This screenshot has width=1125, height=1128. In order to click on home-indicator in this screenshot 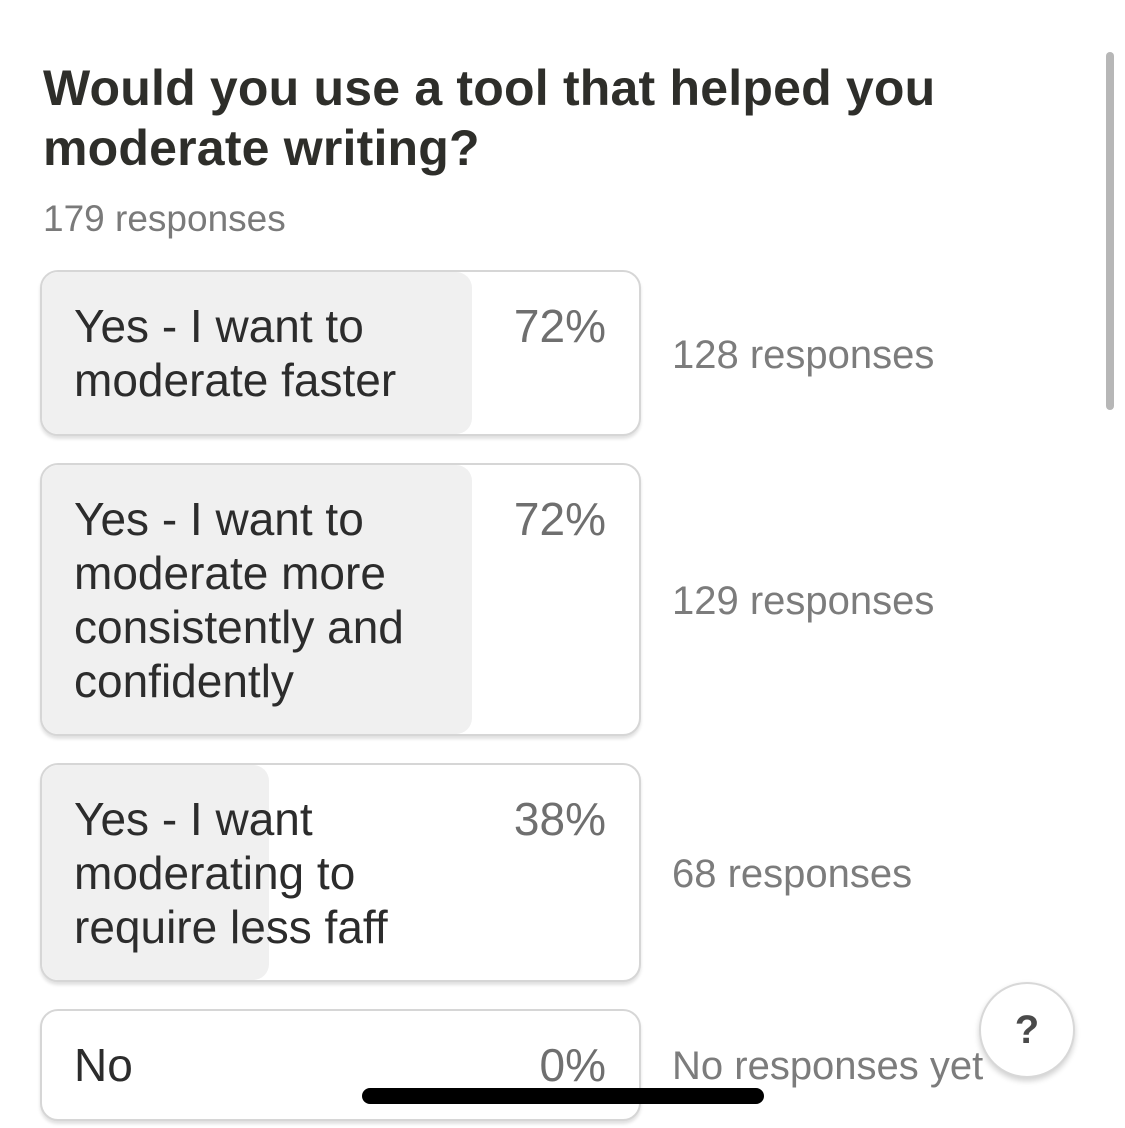, I will do `click(563, 1096)`.